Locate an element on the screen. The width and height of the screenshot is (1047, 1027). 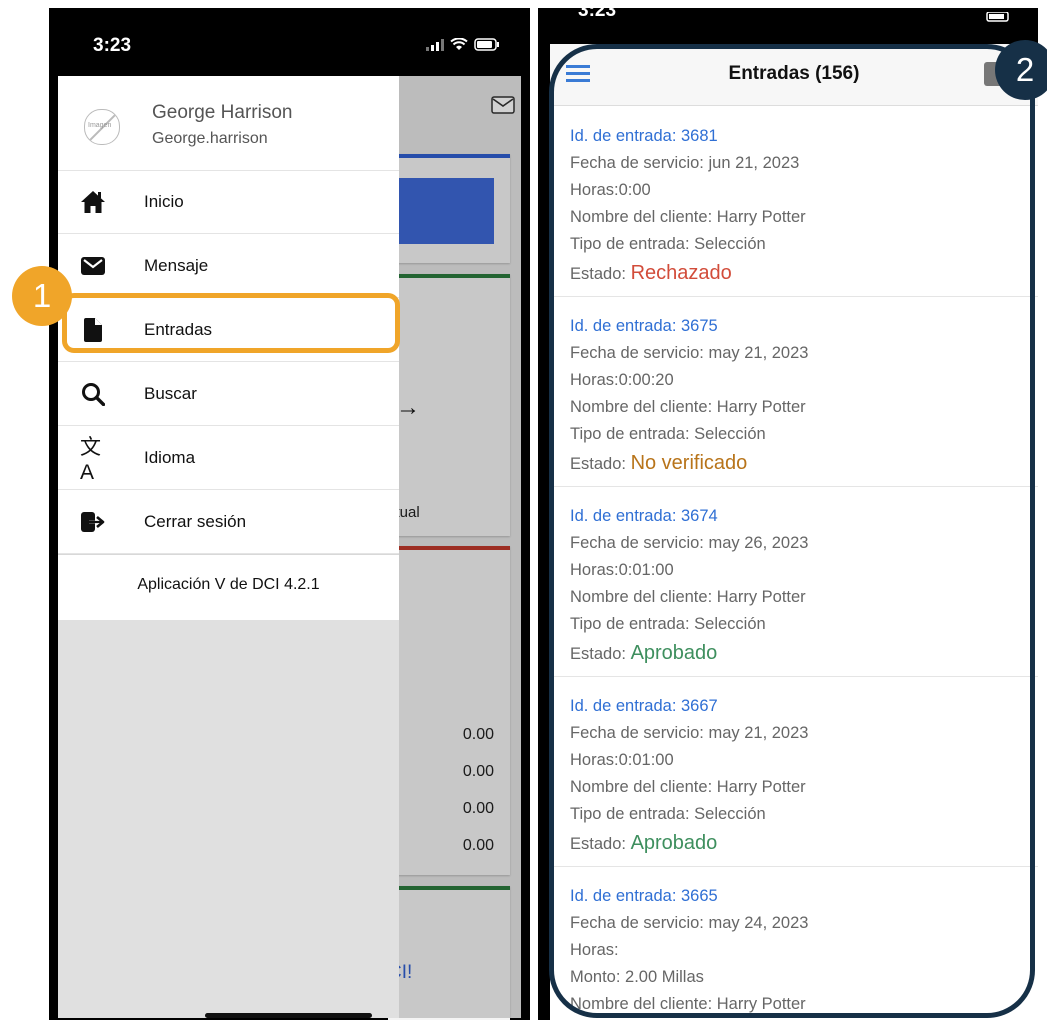
app-version: Aplicación V de DCI 4.2.1 is located at coordinates (228, 584).